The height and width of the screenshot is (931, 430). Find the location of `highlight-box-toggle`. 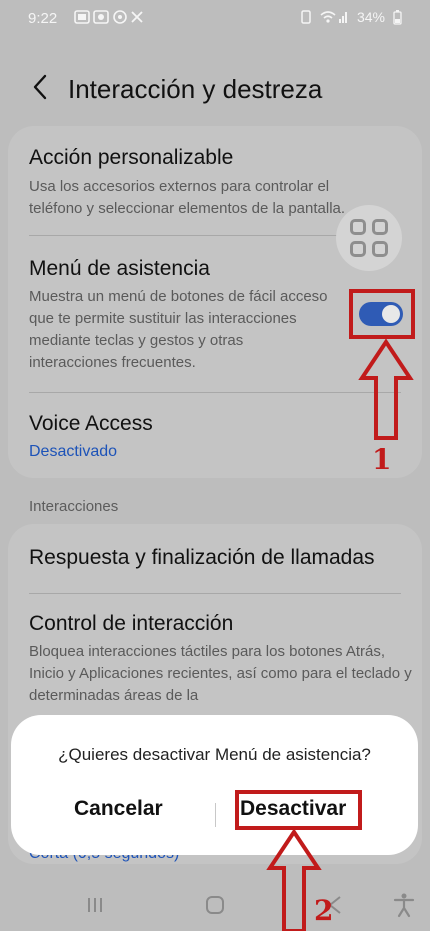

highlight-box-toggle is located at coordinates (382, 314).